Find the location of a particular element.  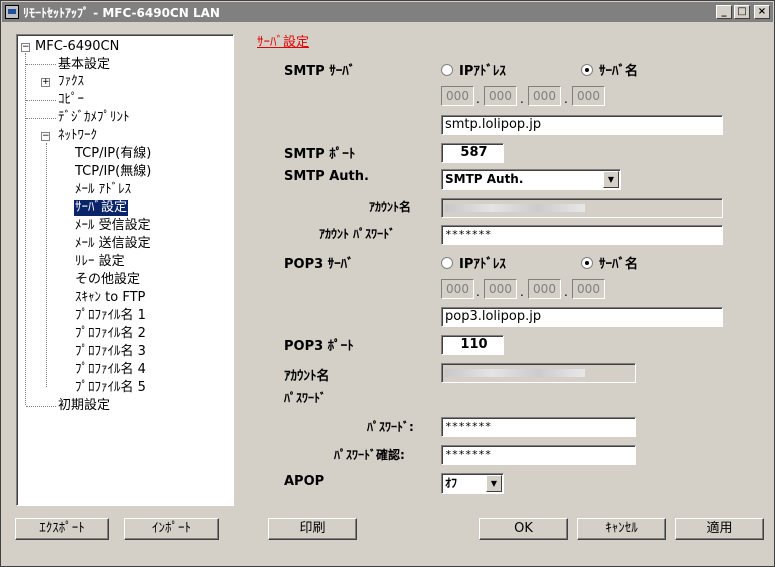

pop3-radio-ip: IPｱﾄﾞﾚｽ is located at coordinates (473, 262).